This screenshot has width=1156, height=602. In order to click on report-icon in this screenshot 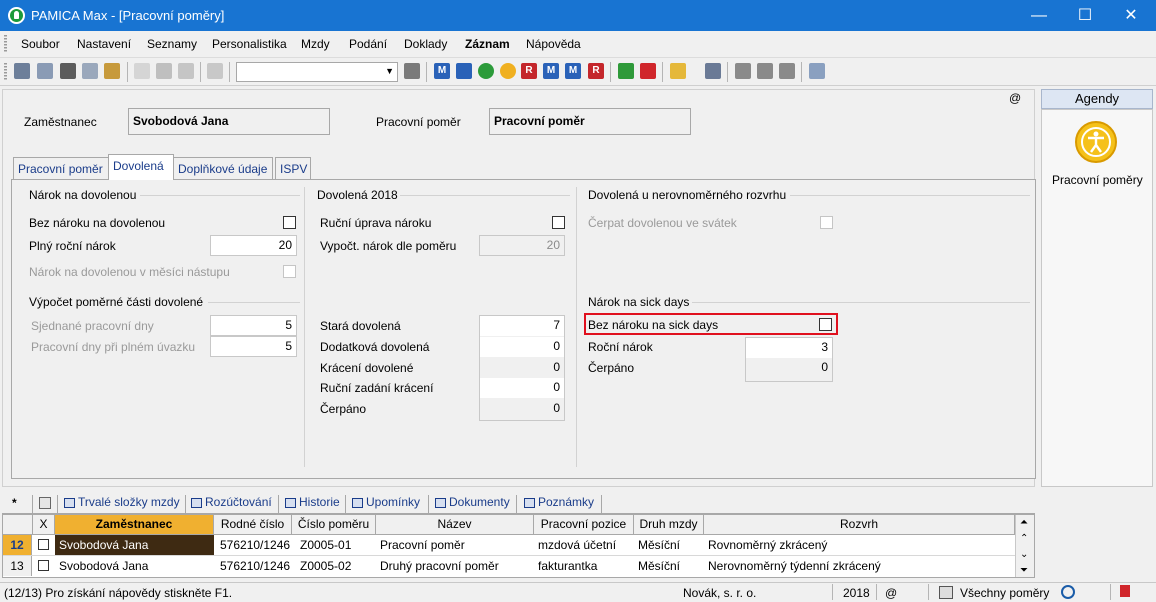, I will do `click(743, 71)`.